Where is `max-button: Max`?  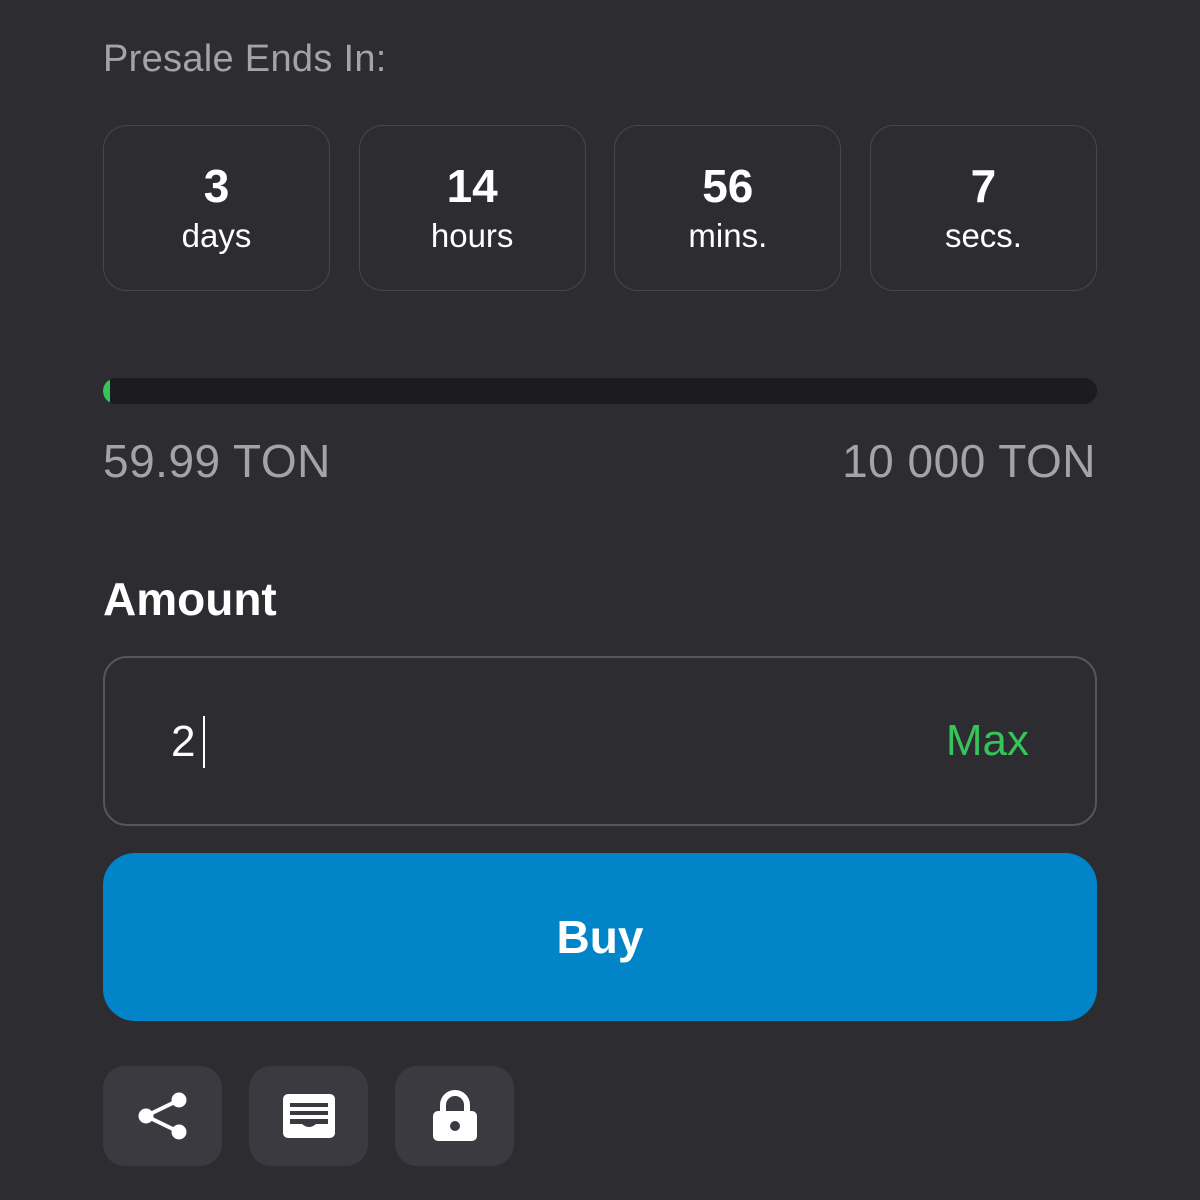
max-button: Max is located at coordinates (987, 741).